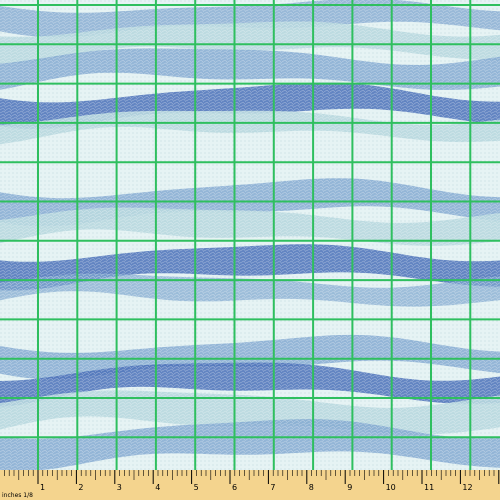  What do you see at coordinates (119, 487) in the screenshot?
I see `ruler-label: 3` at bounding box center [119, 487].